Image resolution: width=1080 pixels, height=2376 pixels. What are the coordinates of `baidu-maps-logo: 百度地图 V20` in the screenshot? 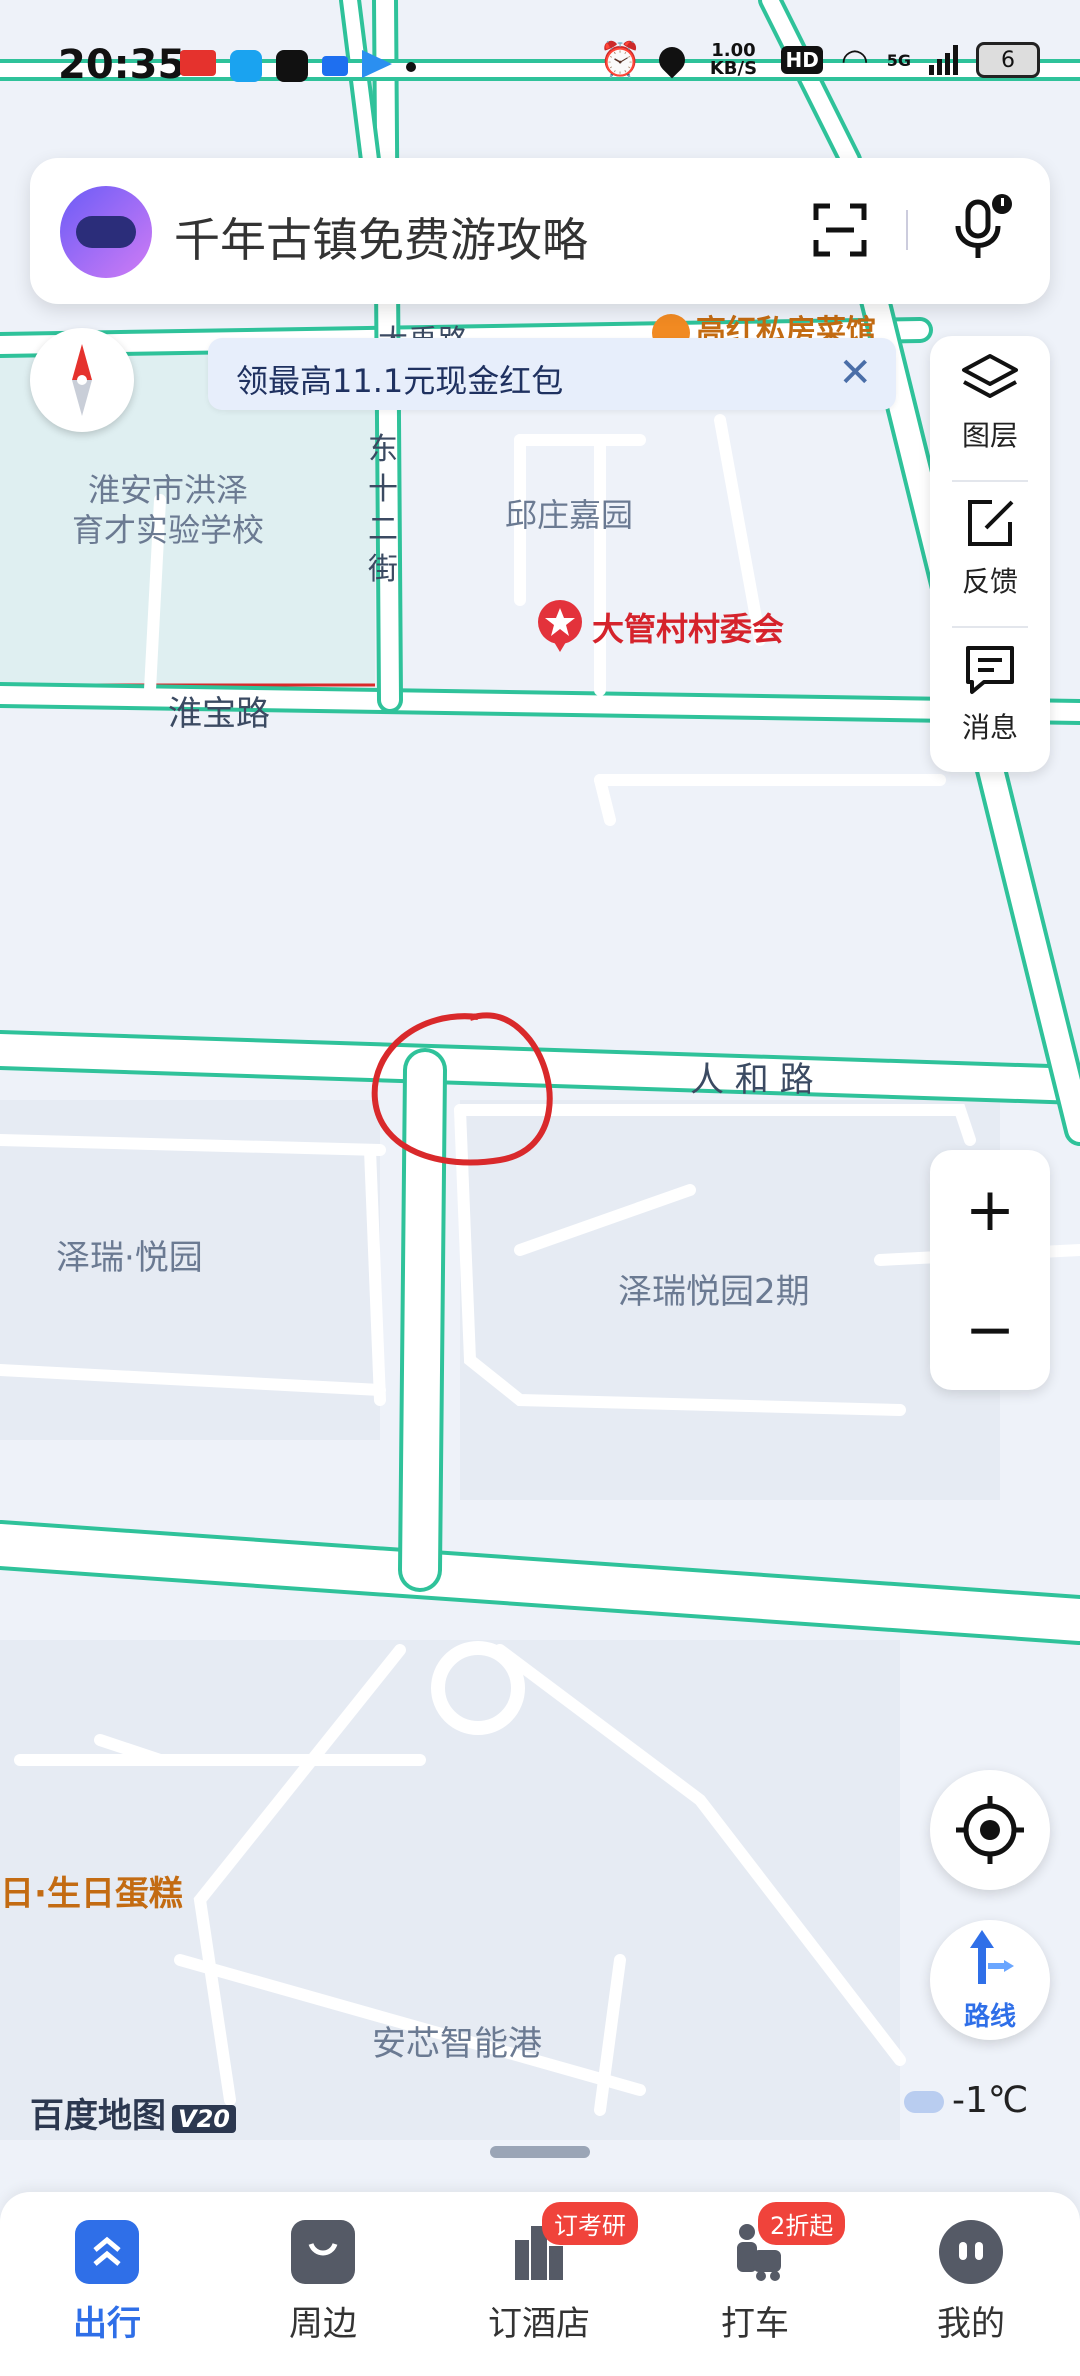 It's located at (133, 2112).